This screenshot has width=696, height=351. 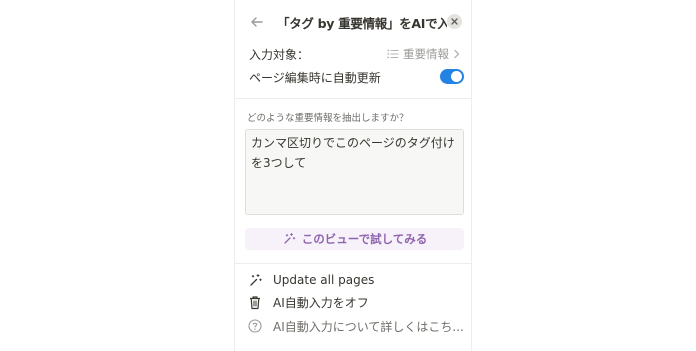 I want to click on try-in-view-button: このビューで試してみる, so click(x=354, y=239).